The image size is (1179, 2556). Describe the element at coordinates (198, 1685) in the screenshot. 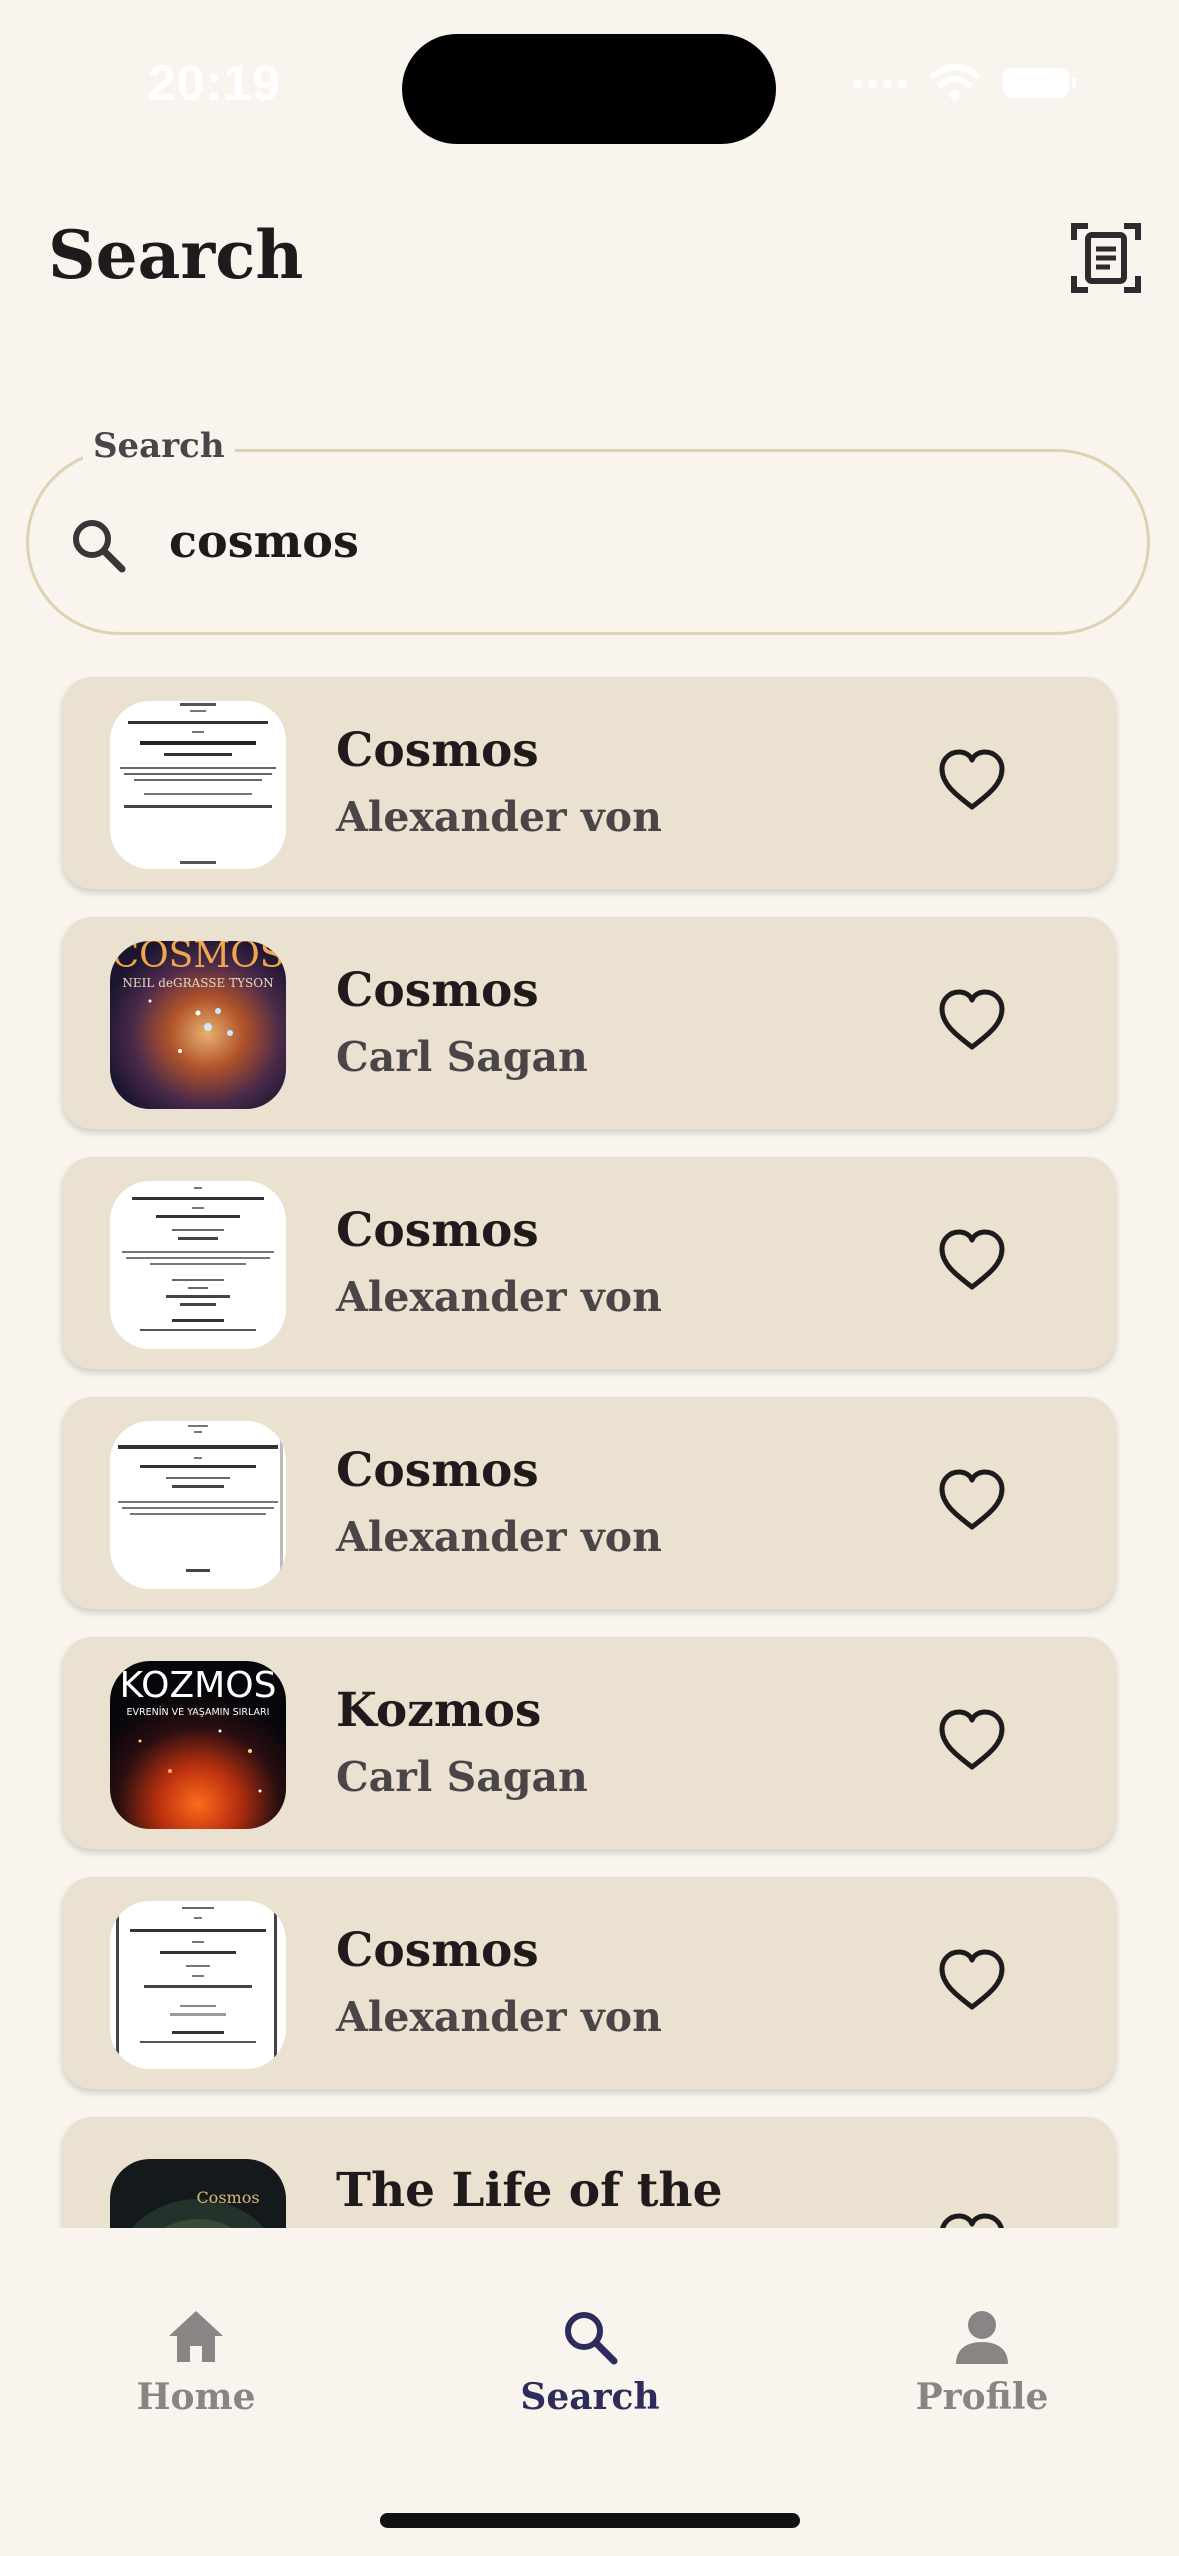

I see `cover-text: KOZMOS` at that location.